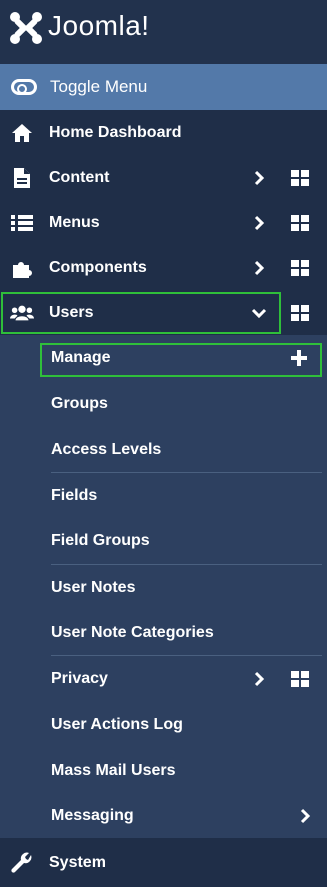 Image resolution: width=327 pixels, height=887 pixels. What do you see at coordinates (24, 87) in the screenshot?
I see `toggle-icon` at bounding box center [24, 87].